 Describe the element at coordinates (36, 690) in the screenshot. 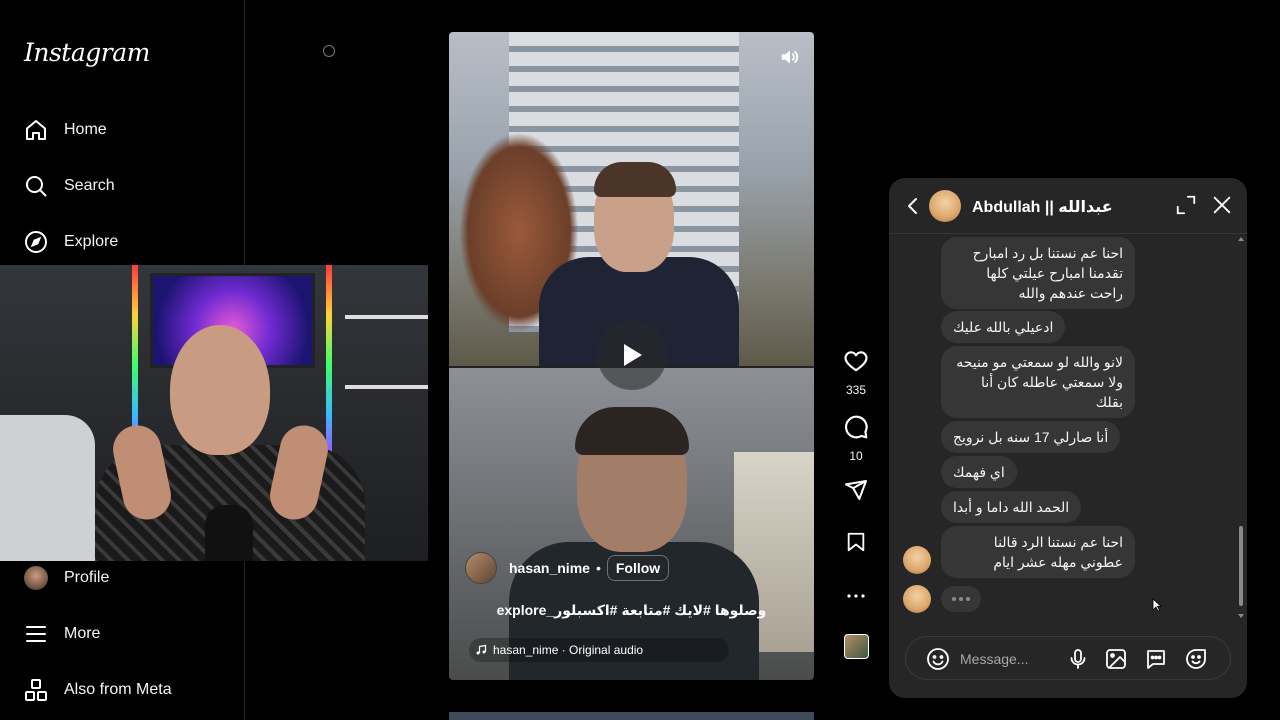

I see `meta-grid-icon` at that location.